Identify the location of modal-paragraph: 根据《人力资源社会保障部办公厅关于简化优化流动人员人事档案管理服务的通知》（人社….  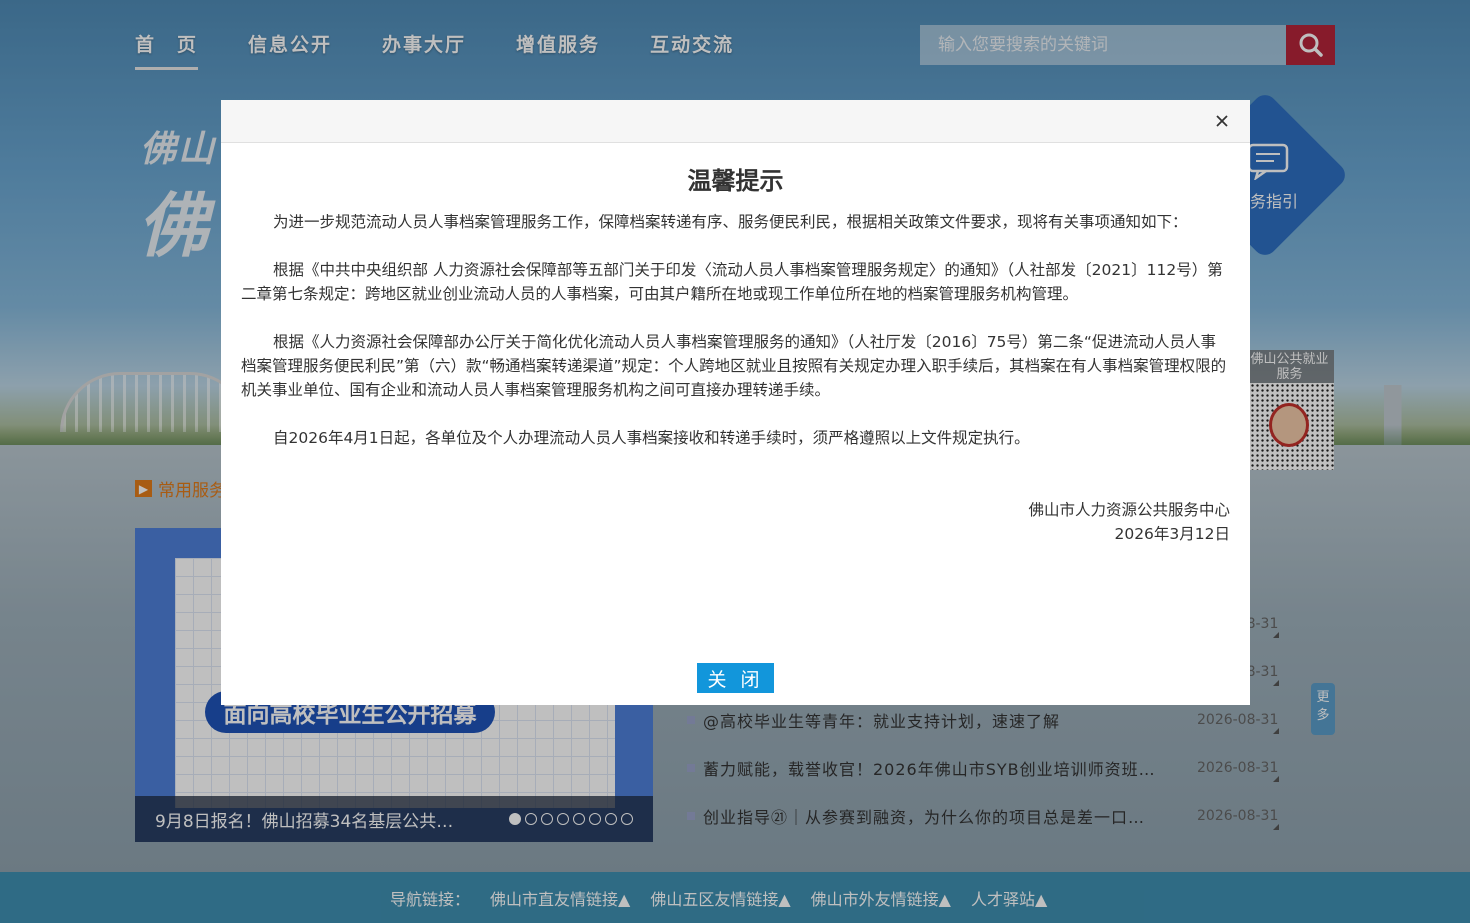
(734, 366).